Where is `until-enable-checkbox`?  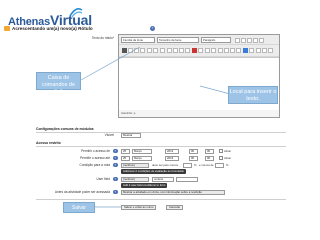
until-enable-checkbox is located at coordinates (221, 158).